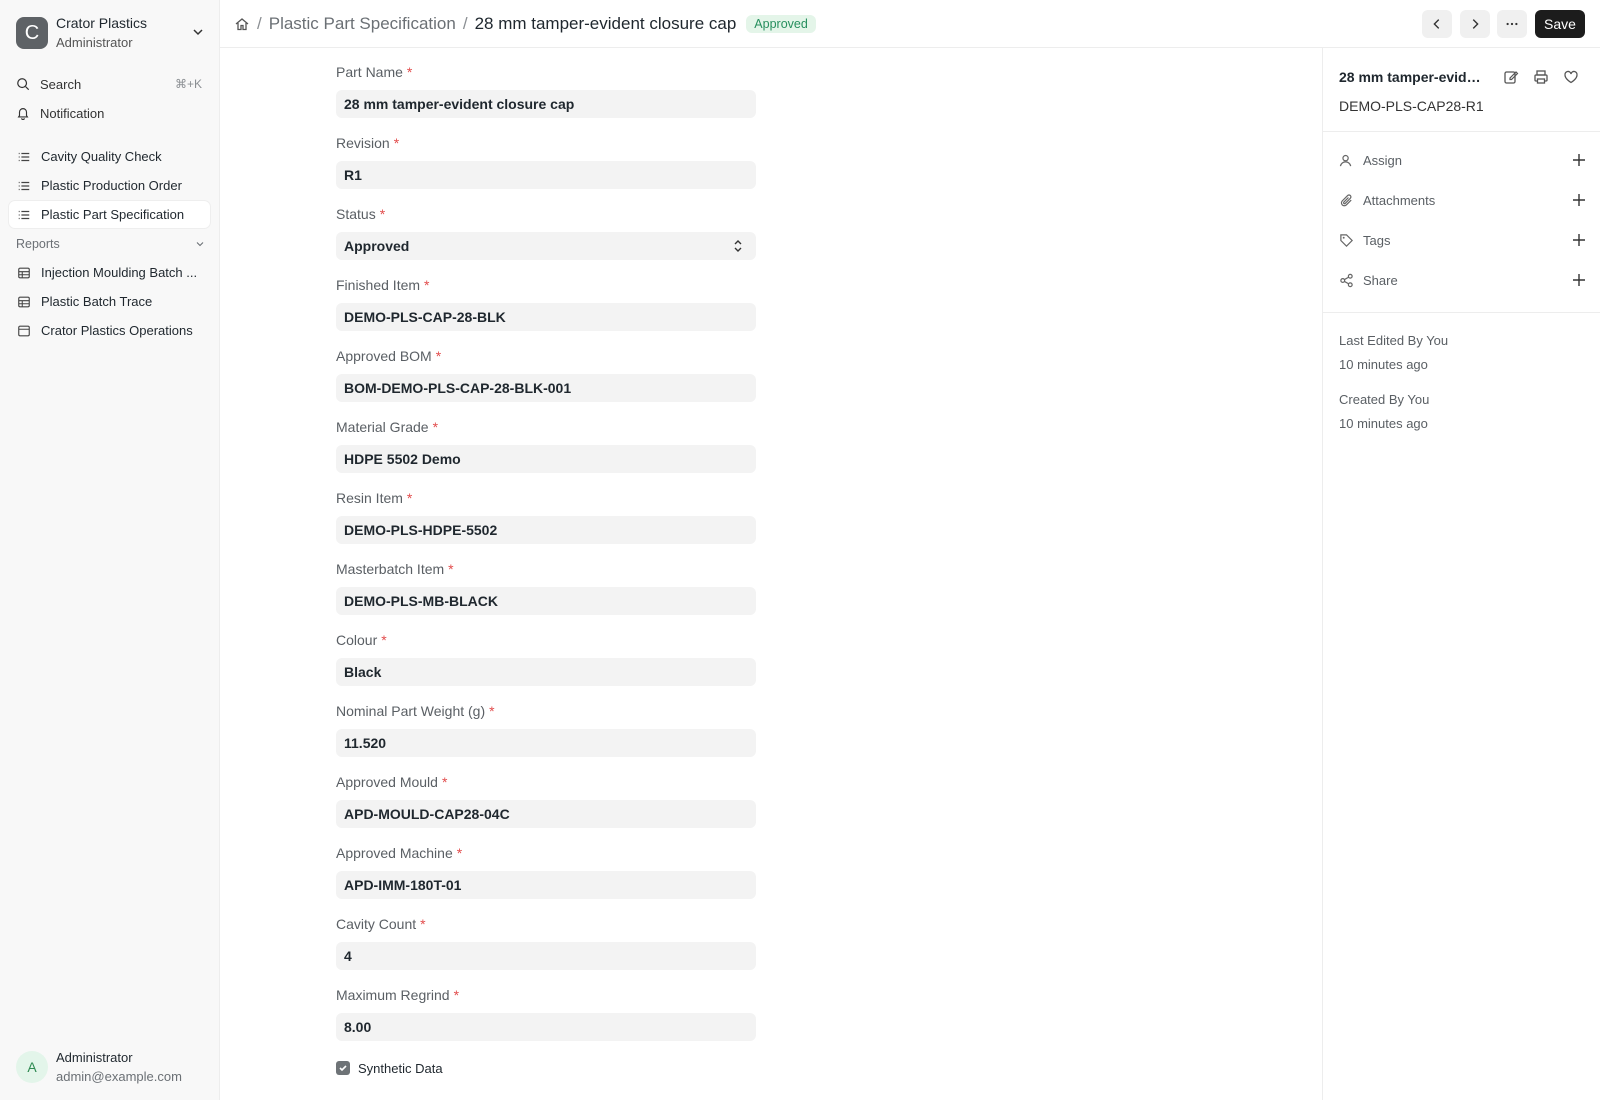 Image resolution: width=1600 pixels, height=1100 pixels. I want to click on part-name-input: 28 mm tamper-evident closure cap, so click(546, 104).